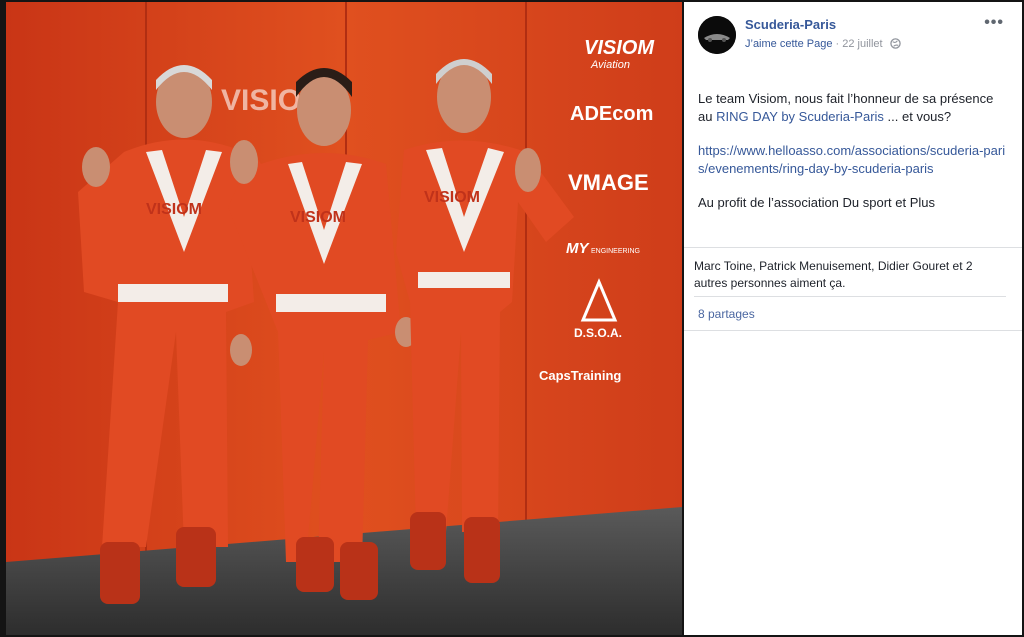 Image resolution: width=1024 pixels, height=637 pixels. Describe the element at coordinates (578, 248) in the screenshot. I see `sponsor-logo: MY` at that location.